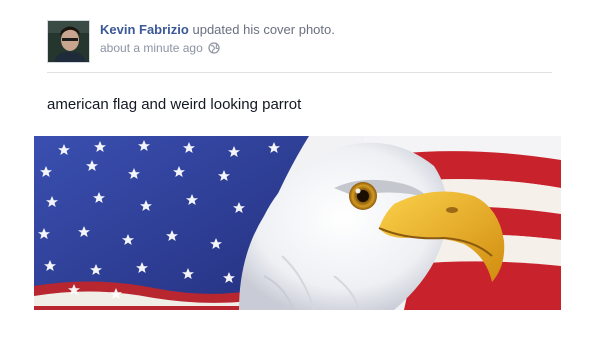 The height and width of the screenshot is (357, 600). I want to click on header-divider, so click(299, 72).